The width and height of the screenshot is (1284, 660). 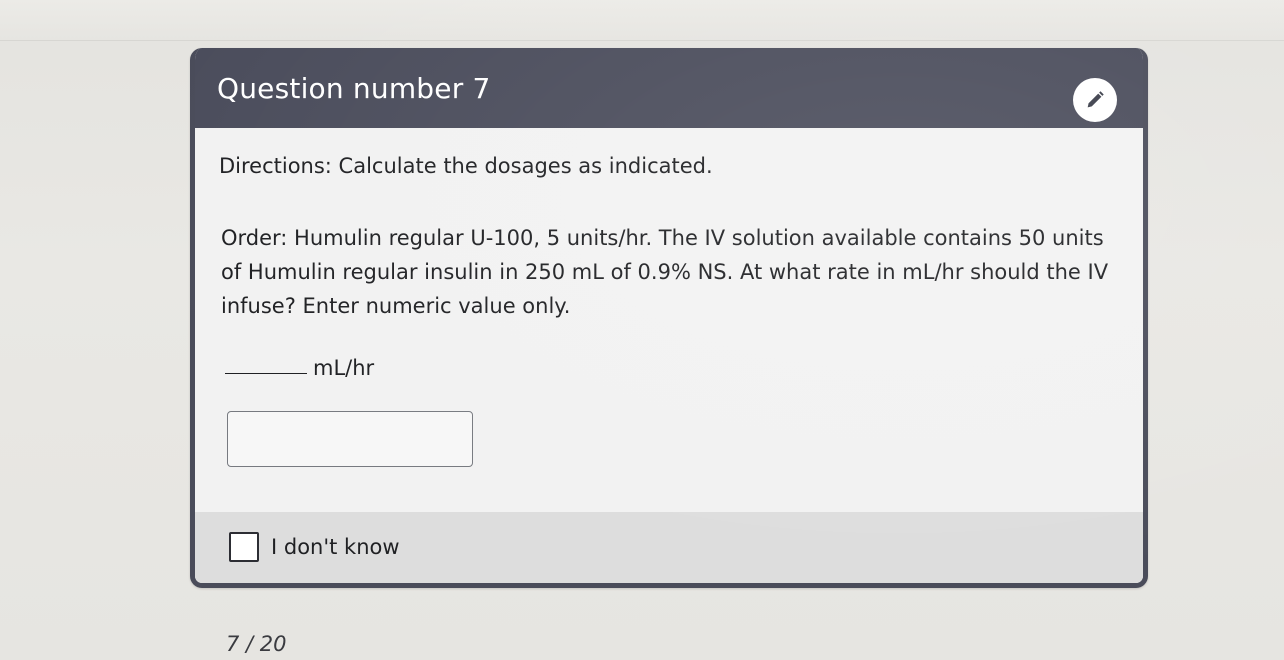 I want to click on dont-know-option: I don't know, so click(x=314, y=547).